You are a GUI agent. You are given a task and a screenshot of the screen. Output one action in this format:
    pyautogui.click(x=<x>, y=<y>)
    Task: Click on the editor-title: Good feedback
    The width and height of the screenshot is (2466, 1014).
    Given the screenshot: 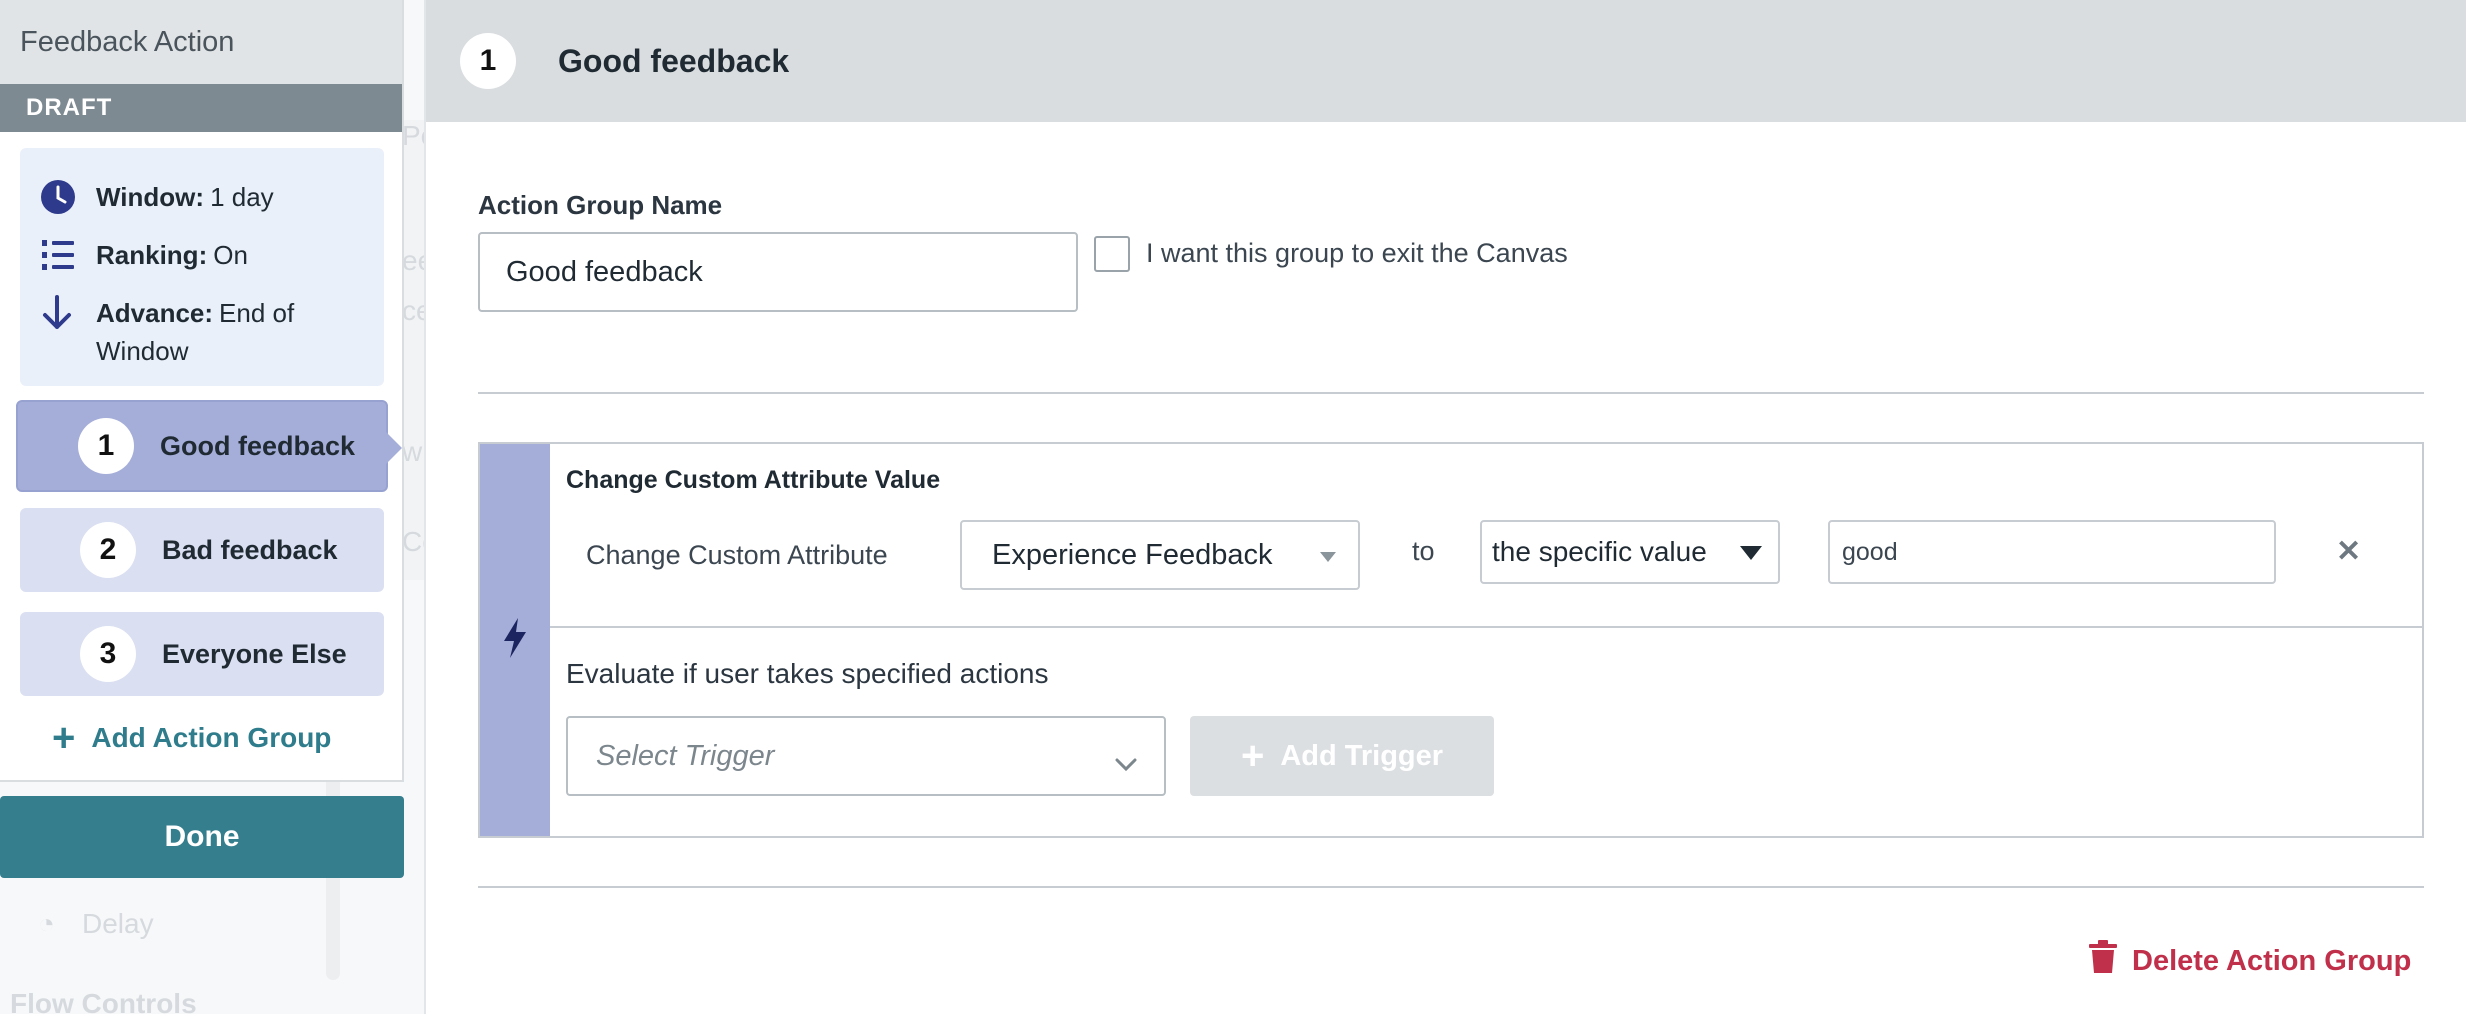 What is the action you would take?
    pyautogui.click(x=674, y=60)
    